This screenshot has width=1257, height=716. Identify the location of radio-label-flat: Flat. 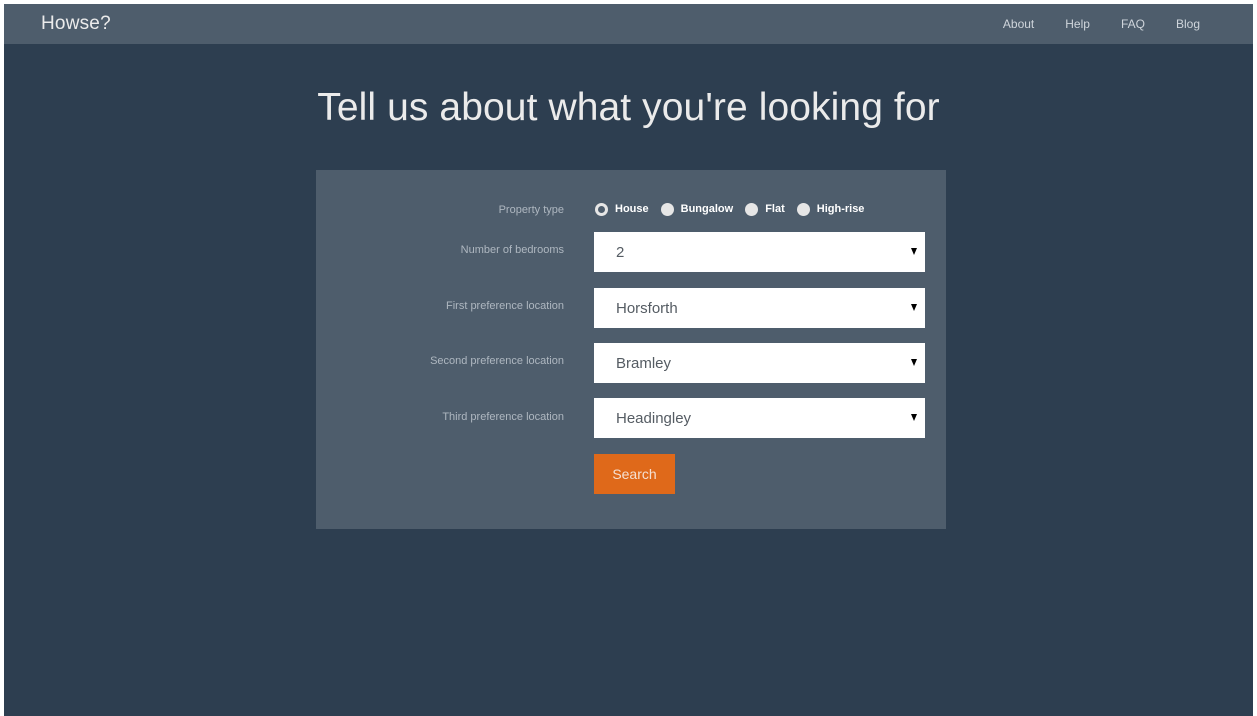
(775, 209).